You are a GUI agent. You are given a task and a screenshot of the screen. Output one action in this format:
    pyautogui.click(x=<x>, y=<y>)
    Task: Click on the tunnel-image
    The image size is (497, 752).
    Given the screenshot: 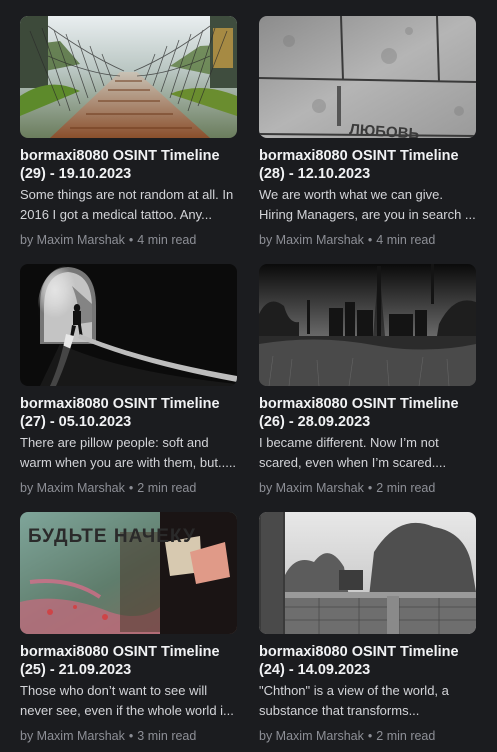 What is the action you would take?
    pyautogui.click(x=128, y=325)
    